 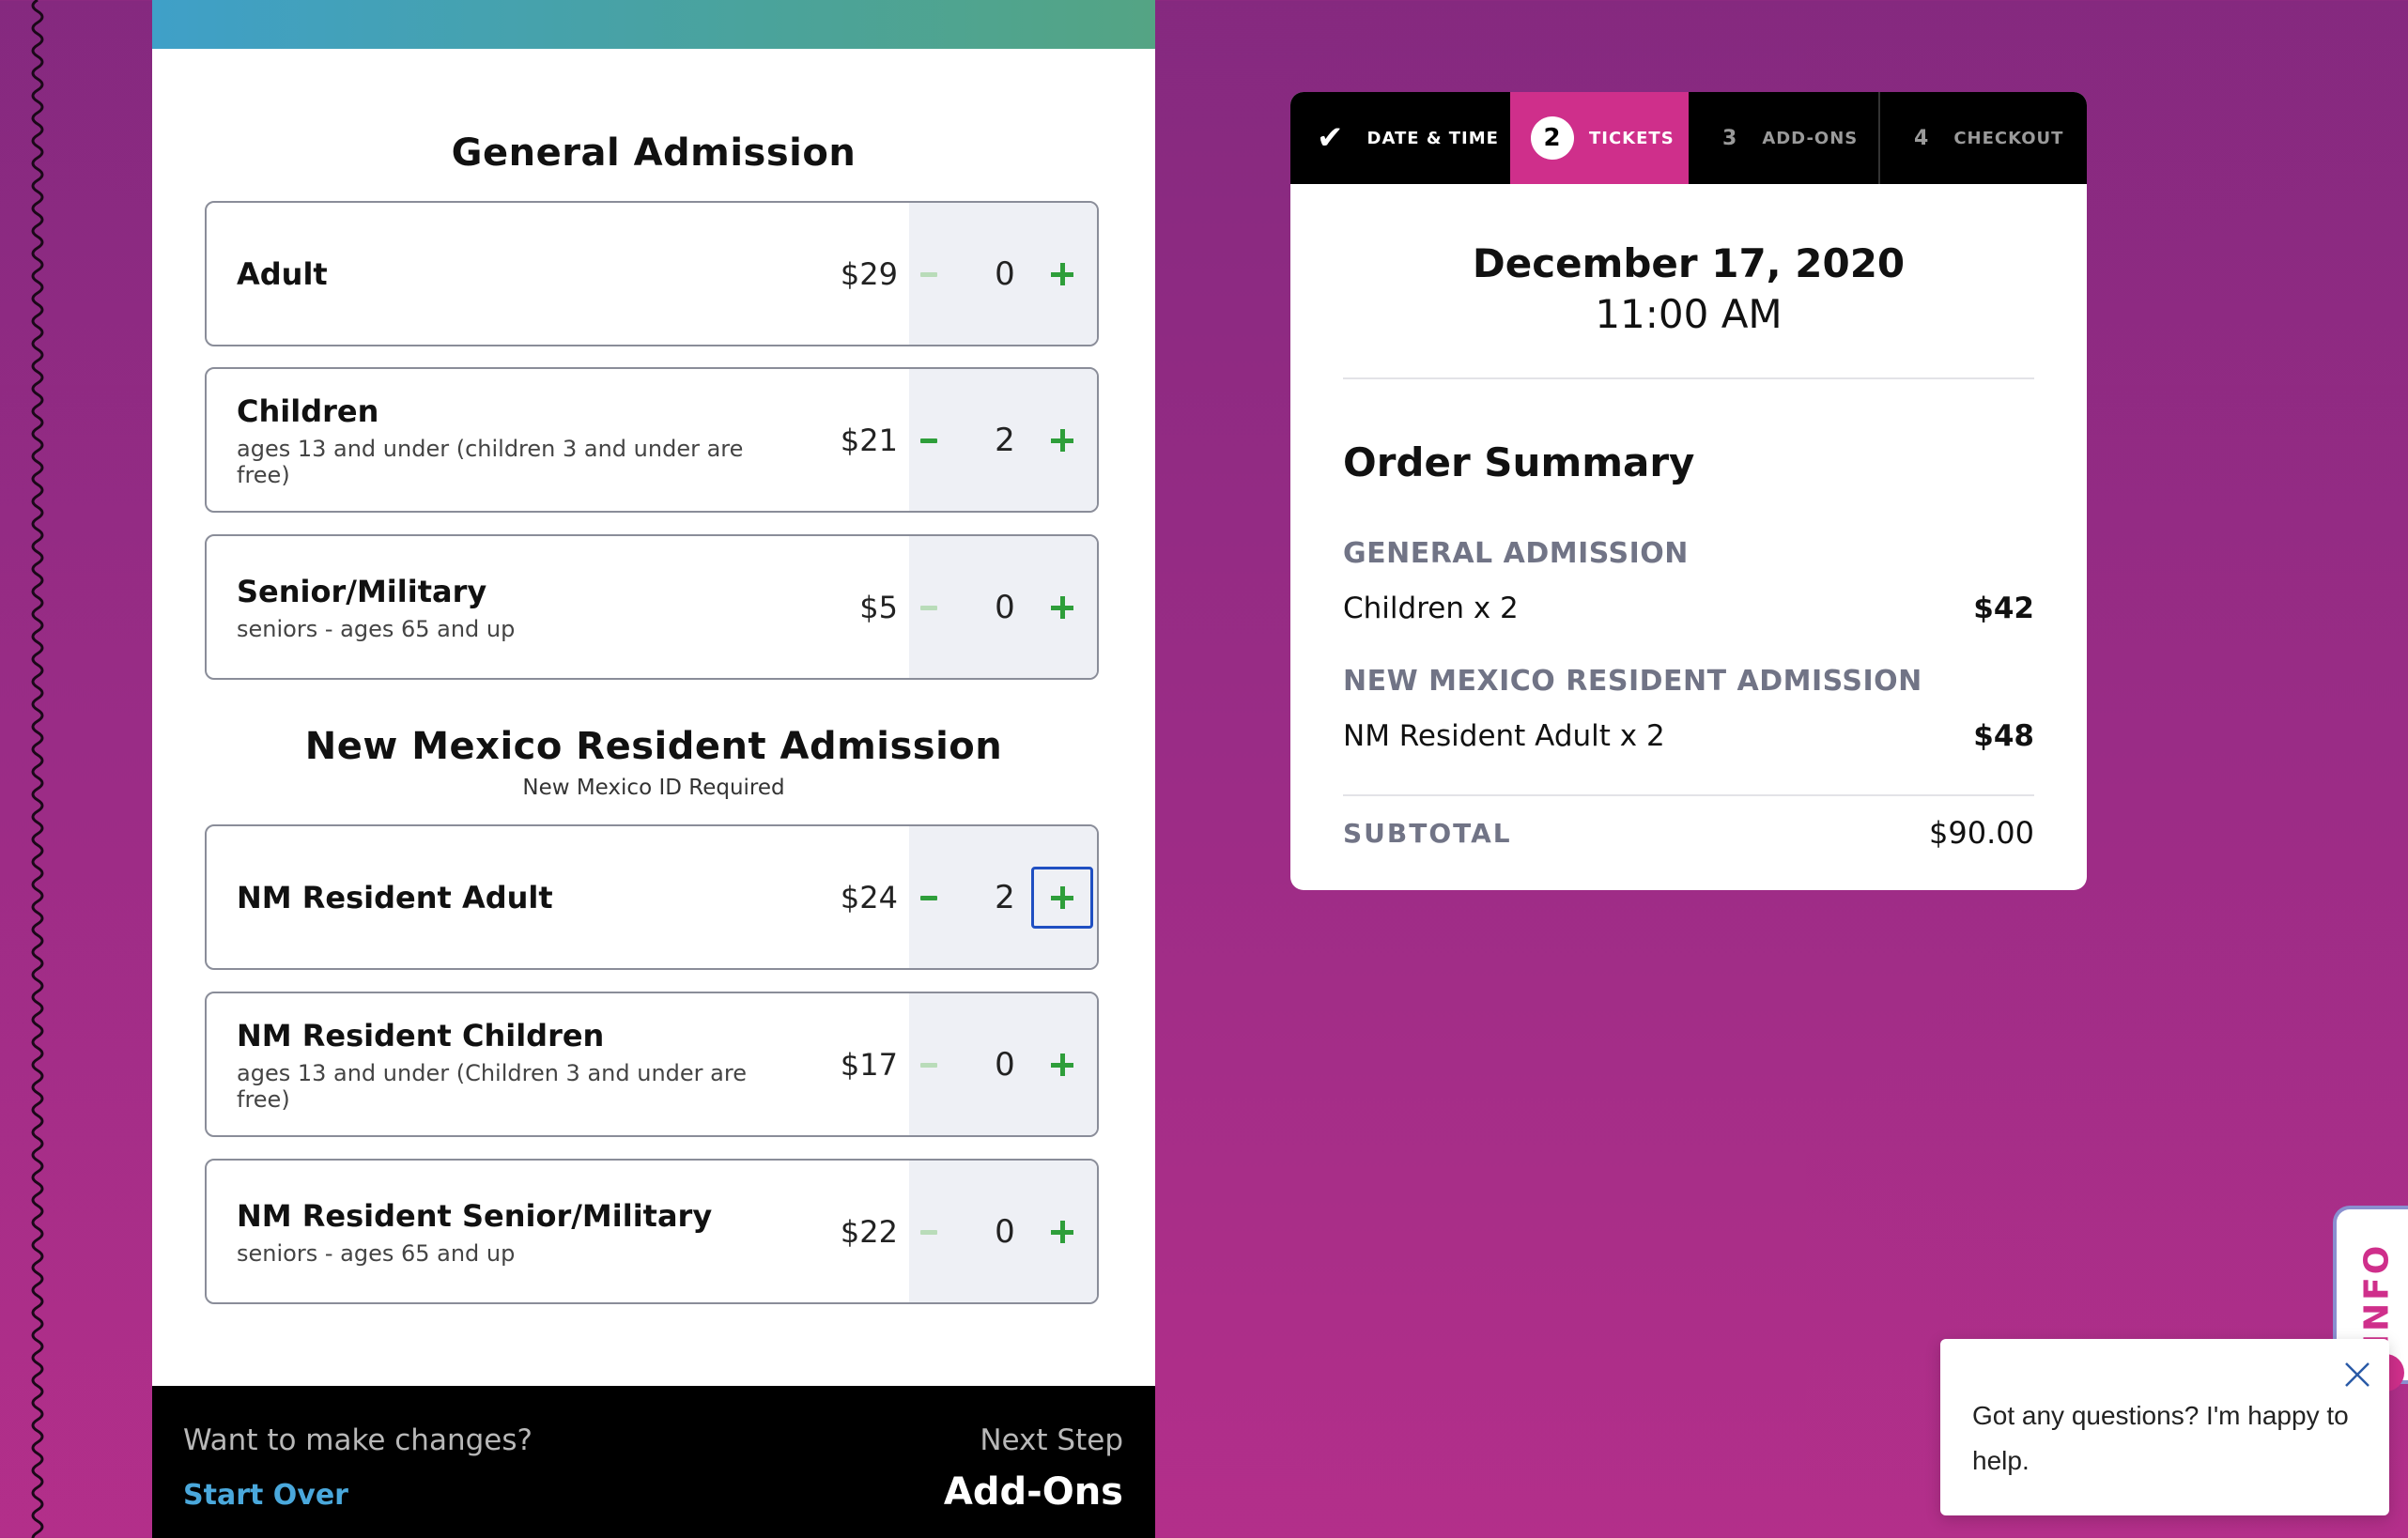 What do you see at coordinates (282, 273) in the screenshot?
I see `ticket-name: Adult` at bounding box center [282, 273].